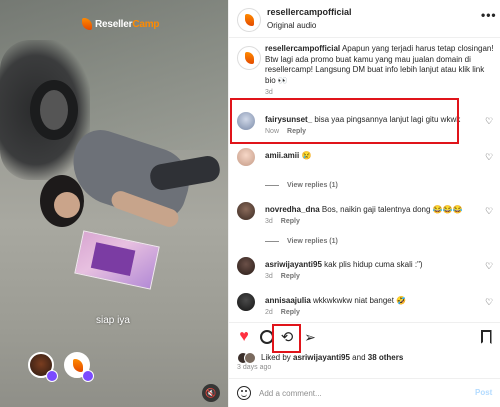 This screenshot has height=407, width=500. Describe the element at coordinates (249, 20) in the screenshot. I see `author-avatar` at that location.